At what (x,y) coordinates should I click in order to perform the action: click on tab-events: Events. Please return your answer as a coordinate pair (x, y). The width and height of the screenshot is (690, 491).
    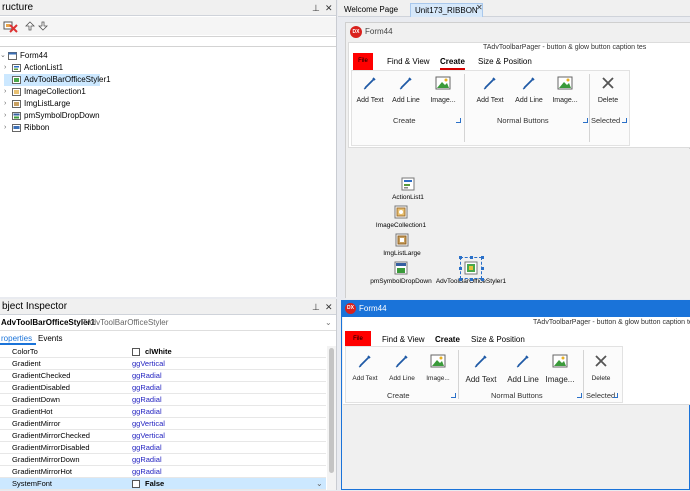
    Looking at the image, I should click on (50, 339).